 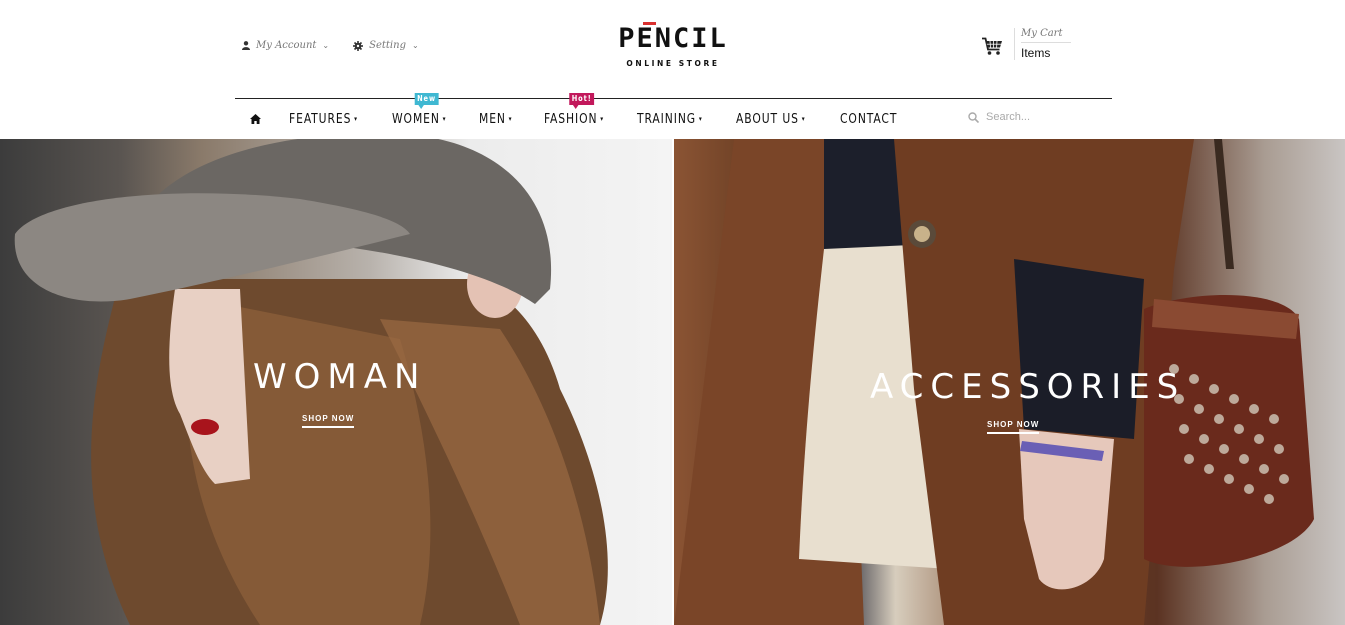 What do you see at coordinates (666, 119) in the screenshot?
I see `nav-item-label: TRAINING` at bounding box center [666, 119].